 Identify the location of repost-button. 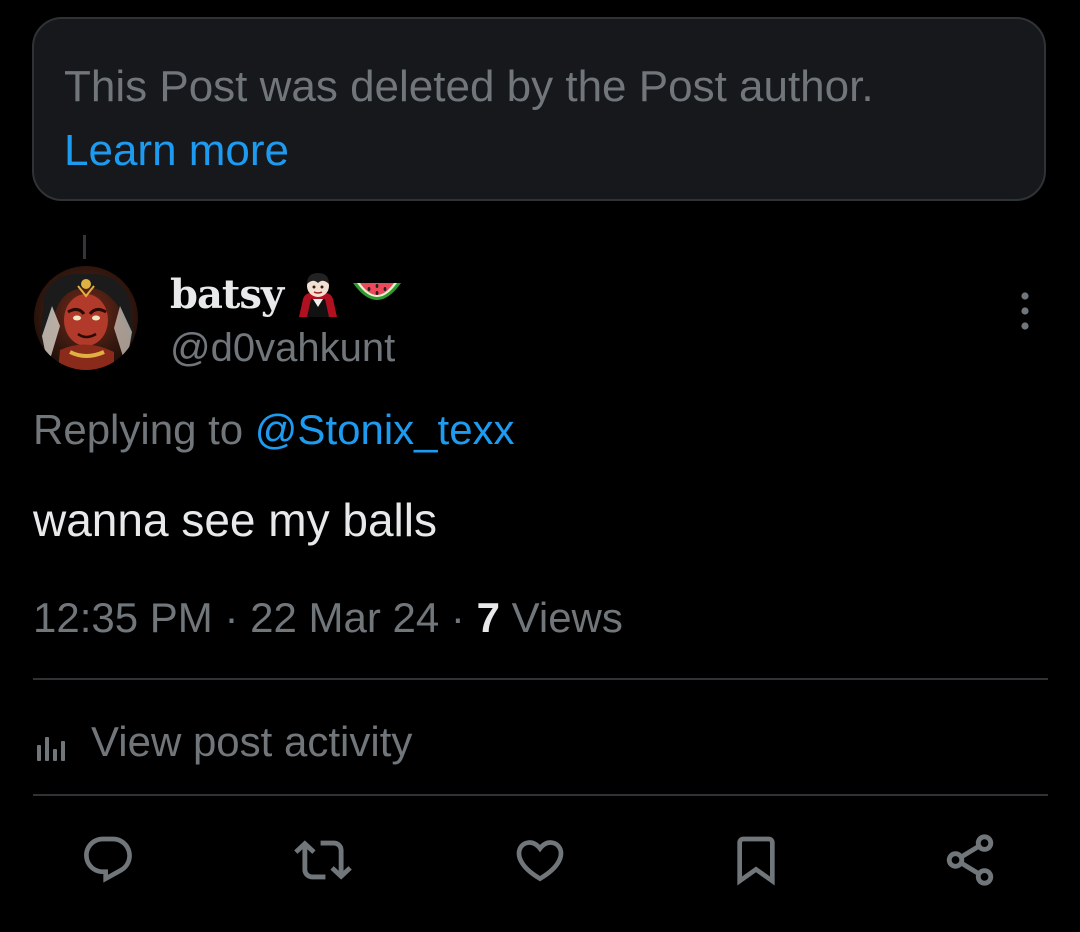
(323, 860).